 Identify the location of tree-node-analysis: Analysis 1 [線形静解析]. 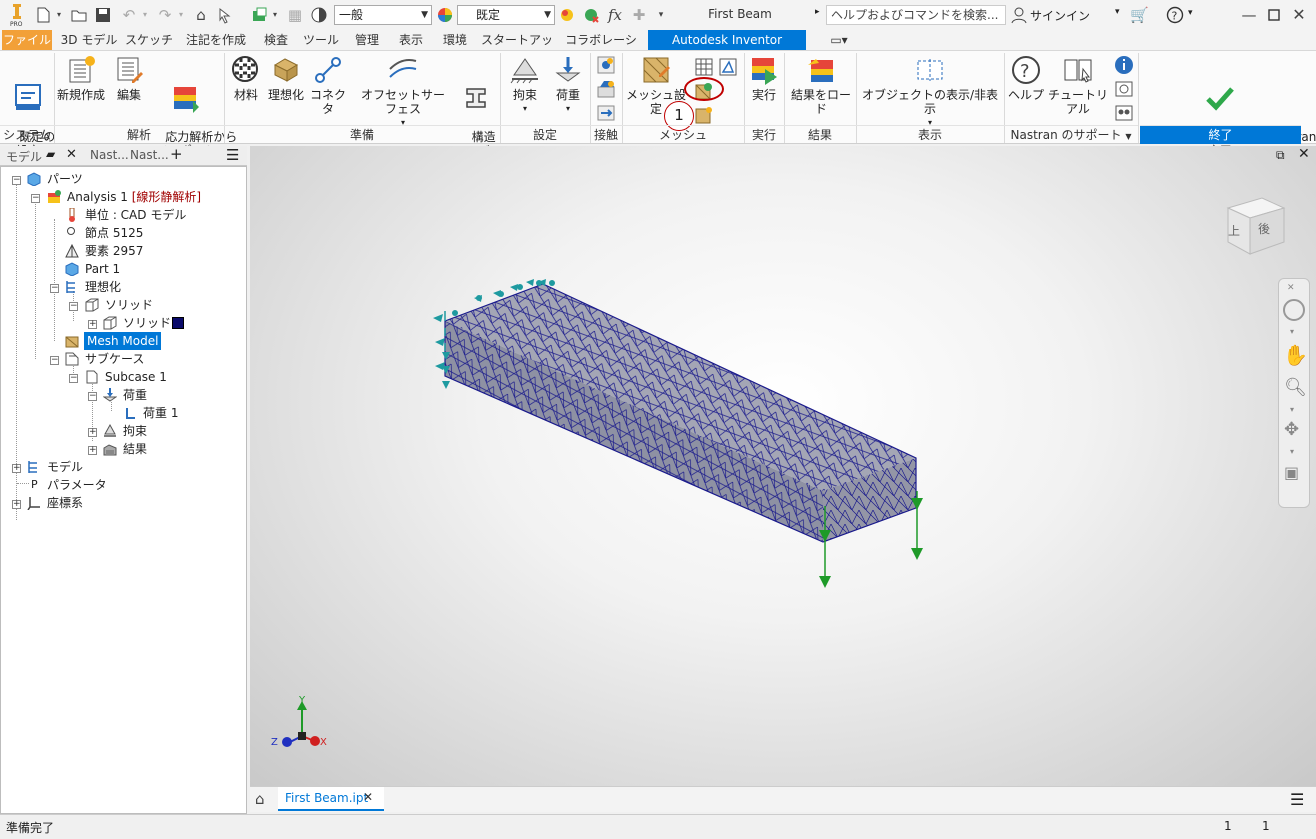
(134, 197).